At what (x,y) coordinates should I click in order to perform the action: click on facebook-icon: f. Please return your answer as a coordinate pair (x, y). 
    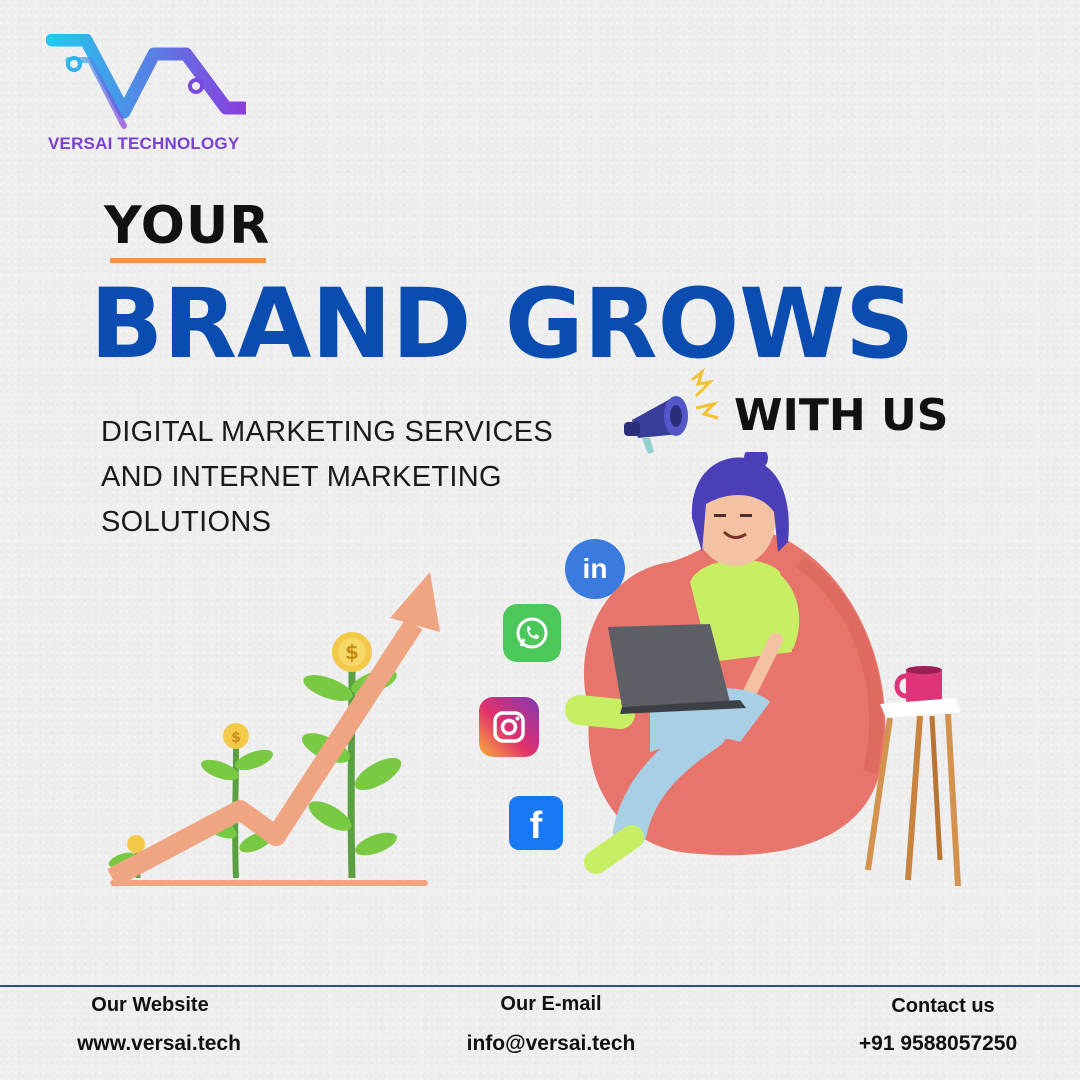
    Looking at the image, I should click on (536, 823).